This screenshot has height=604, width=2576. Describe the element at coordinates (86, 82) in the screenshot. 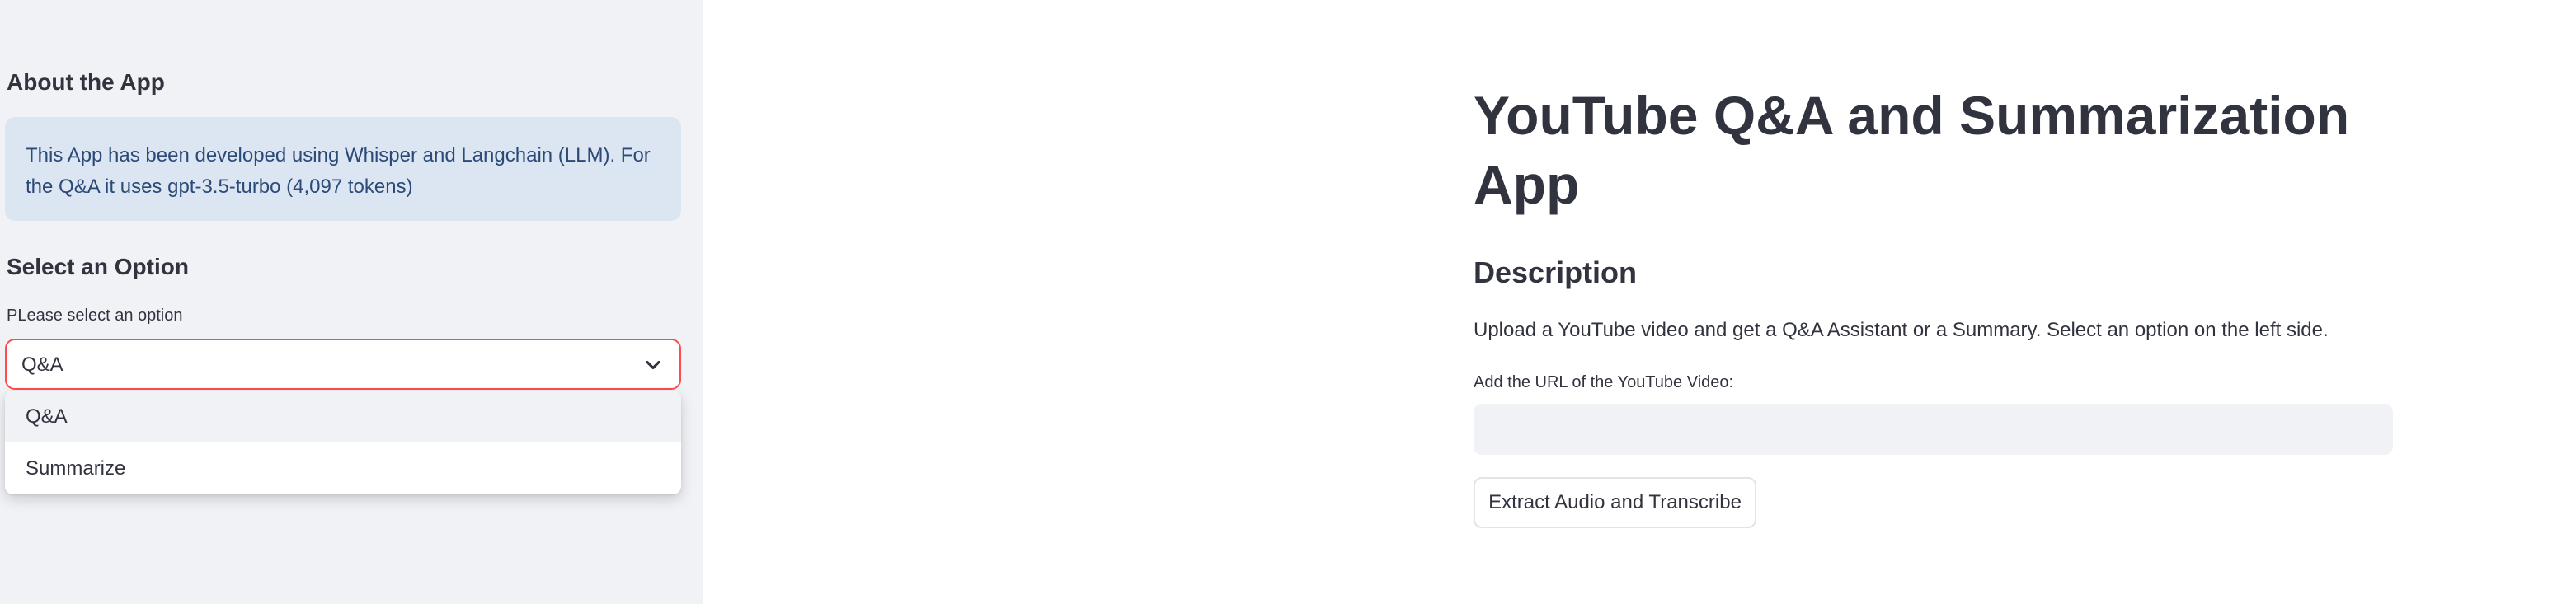

I see `about-heading: About the App` at that location.